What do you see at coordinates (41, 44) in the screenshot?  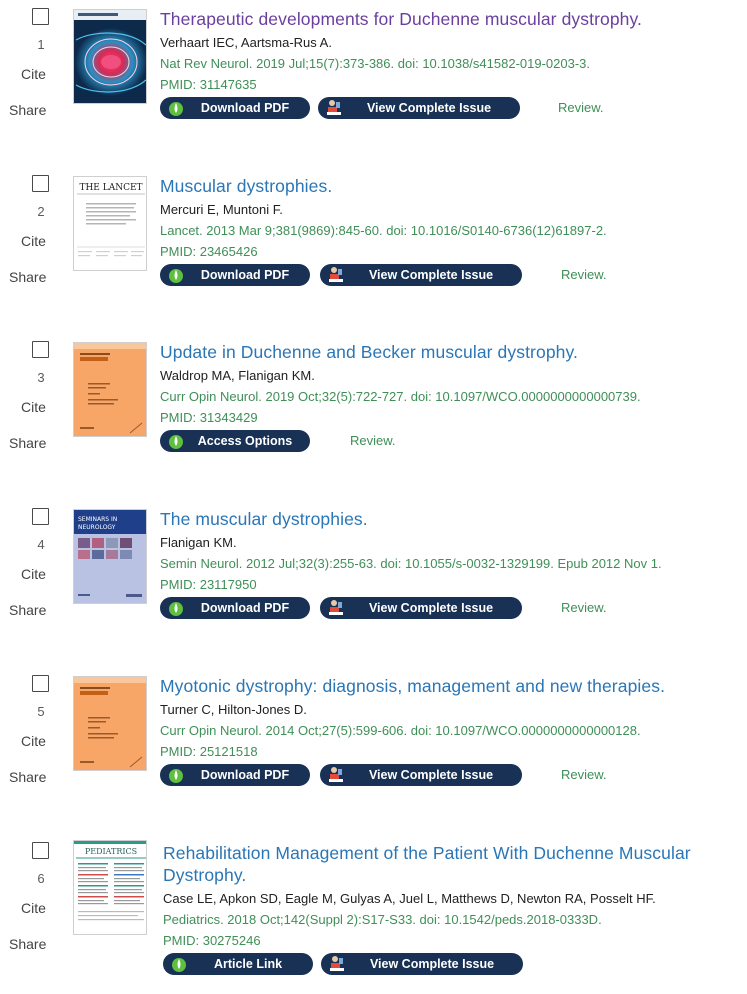 I see `result-number: 1` at bounding box center [41, 44].